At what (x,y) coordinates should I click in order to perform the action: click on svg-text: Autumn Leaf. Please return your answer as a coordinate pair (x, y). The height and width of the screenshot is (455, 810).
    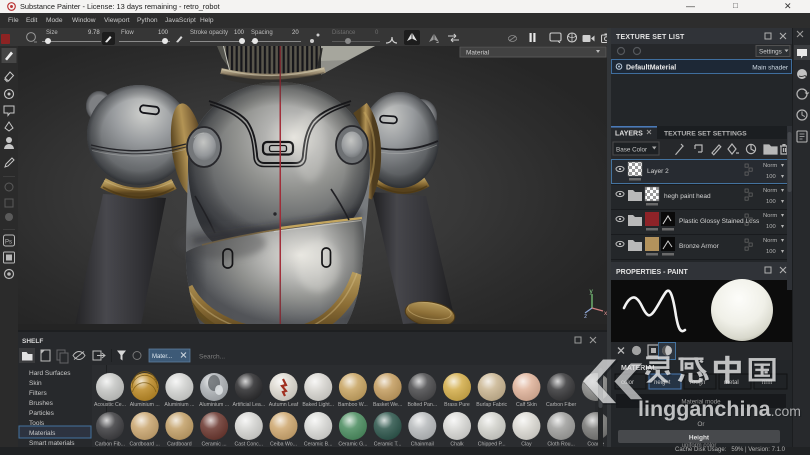
    Looking at the image, I should click on (284, 405).